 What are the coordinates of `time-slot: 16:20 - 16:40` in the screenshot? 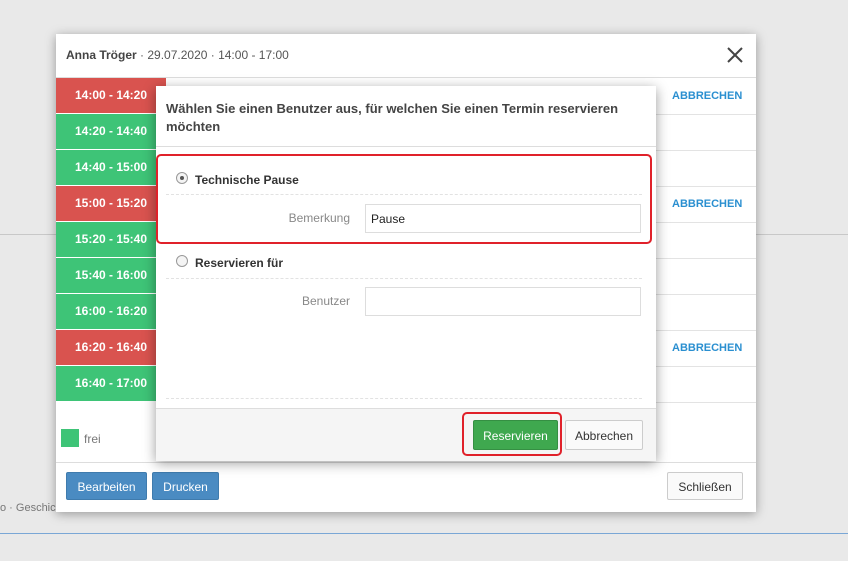 It's located at (111, 348).